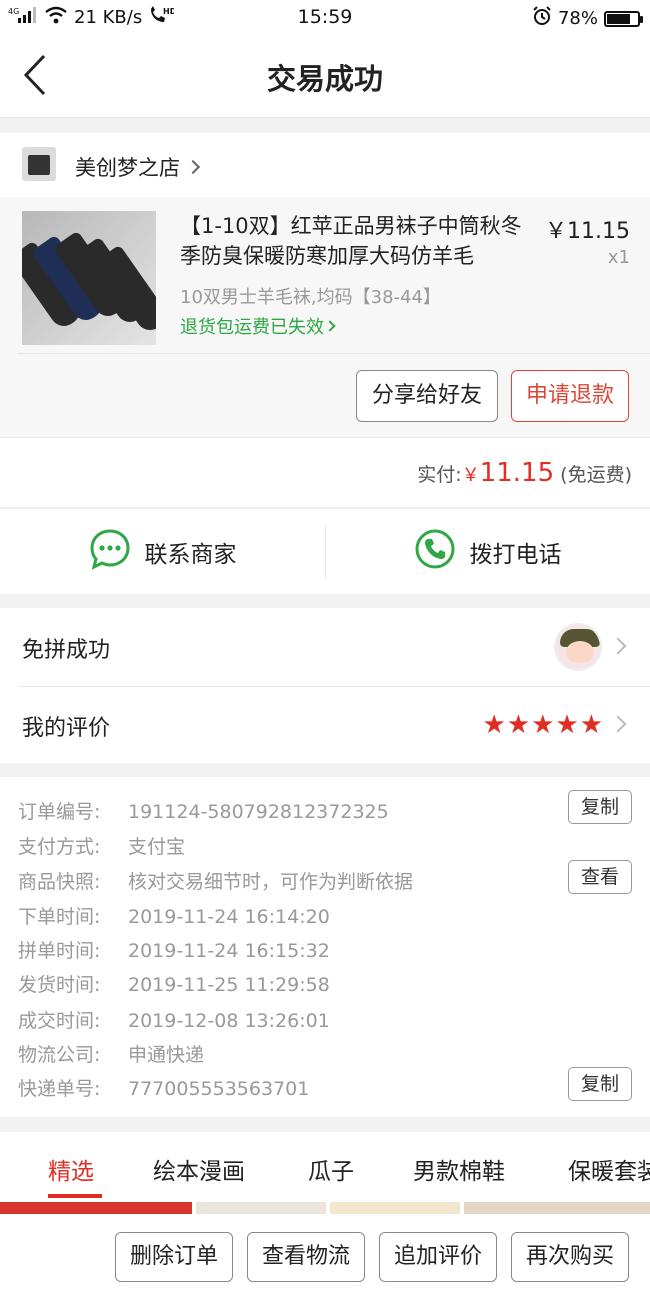 The height and width of the screenshot is (1300, 650). Describe the element at coordinates (334, 353) in the screenshot. I see `divider` at that location.